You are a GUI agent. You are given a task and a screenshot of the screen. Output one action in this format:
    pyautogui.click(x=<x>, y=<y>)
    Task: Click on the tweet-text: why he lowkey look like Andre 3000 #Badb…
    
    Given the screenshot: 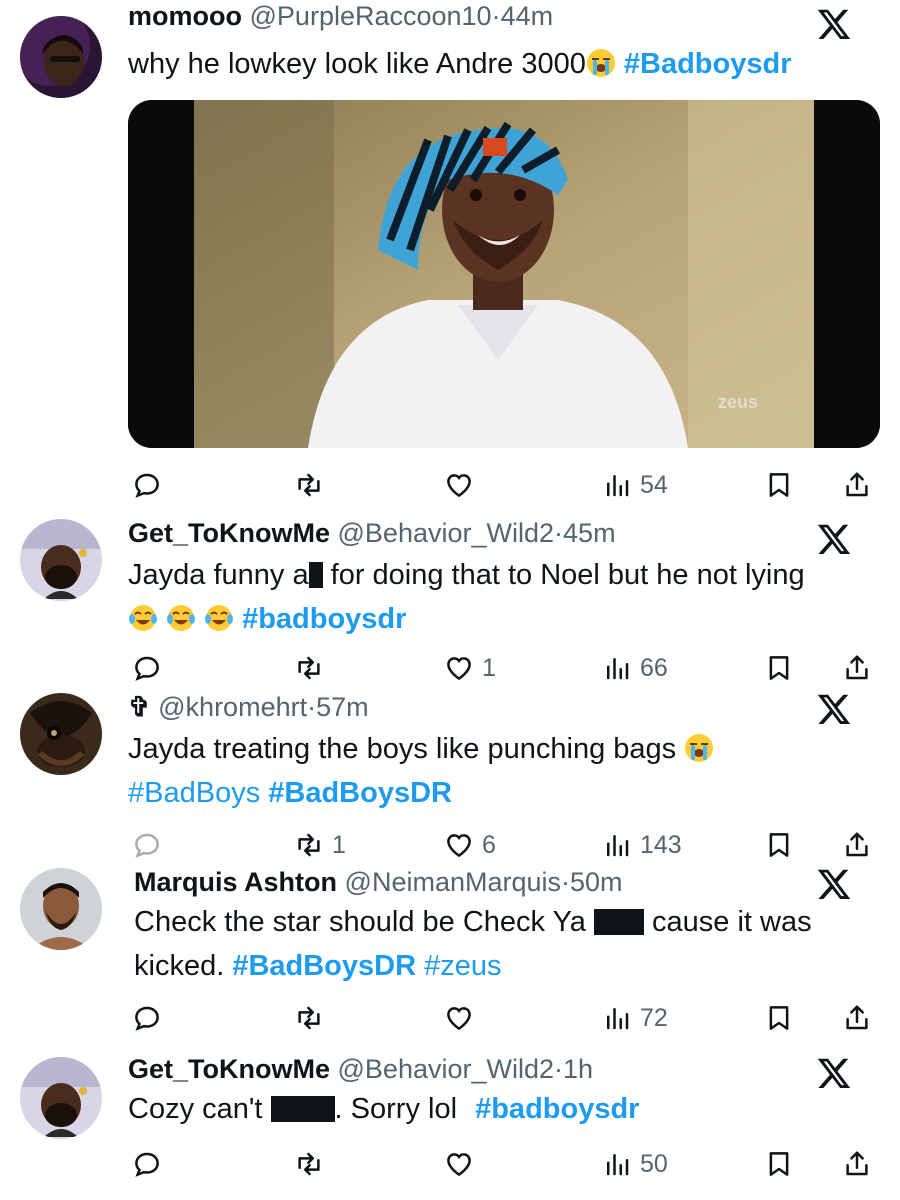 What is the action you would take?
    pyautogui.click(x=460, y=64)
    